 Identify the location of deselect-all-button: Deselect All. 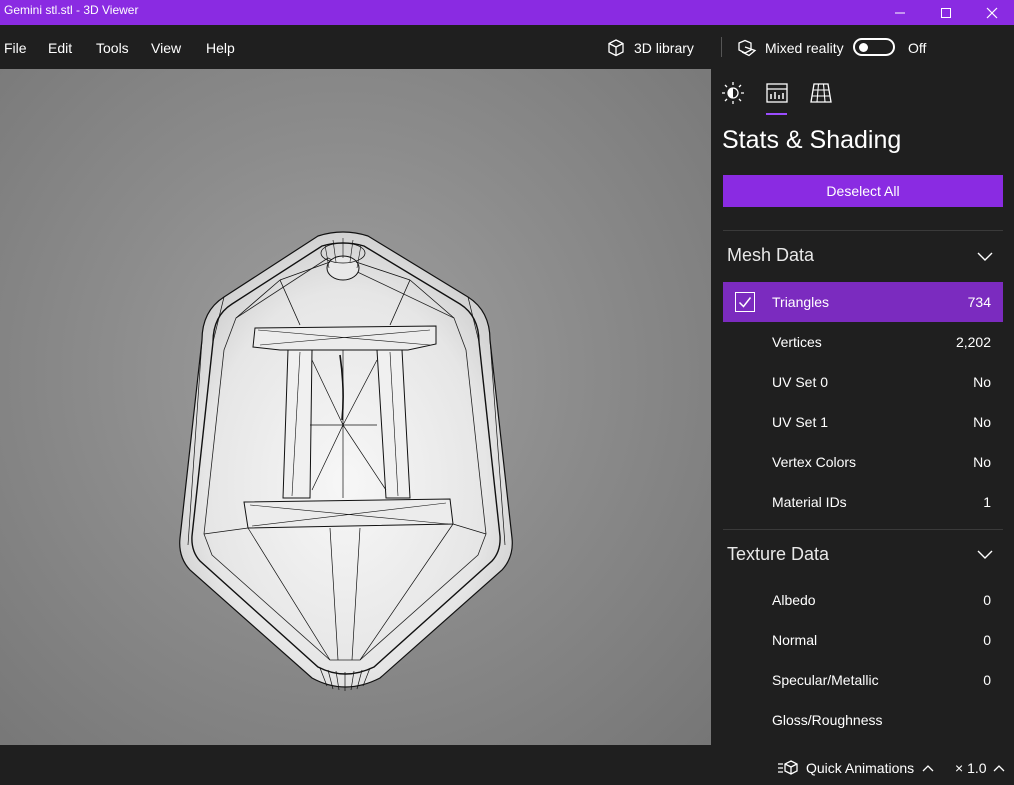
(863, 191).